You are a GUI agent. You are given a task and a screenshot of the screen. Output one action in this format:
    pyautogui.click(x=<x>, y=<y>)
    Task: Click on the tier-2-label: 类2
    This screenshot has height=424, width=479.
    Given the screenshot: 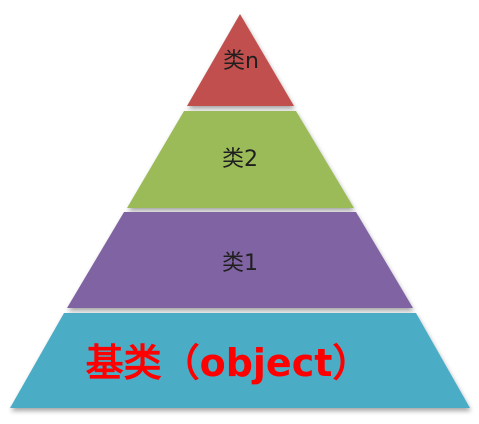 What is the action you would take?
    pyautogui.click(x=240, y=159)
    